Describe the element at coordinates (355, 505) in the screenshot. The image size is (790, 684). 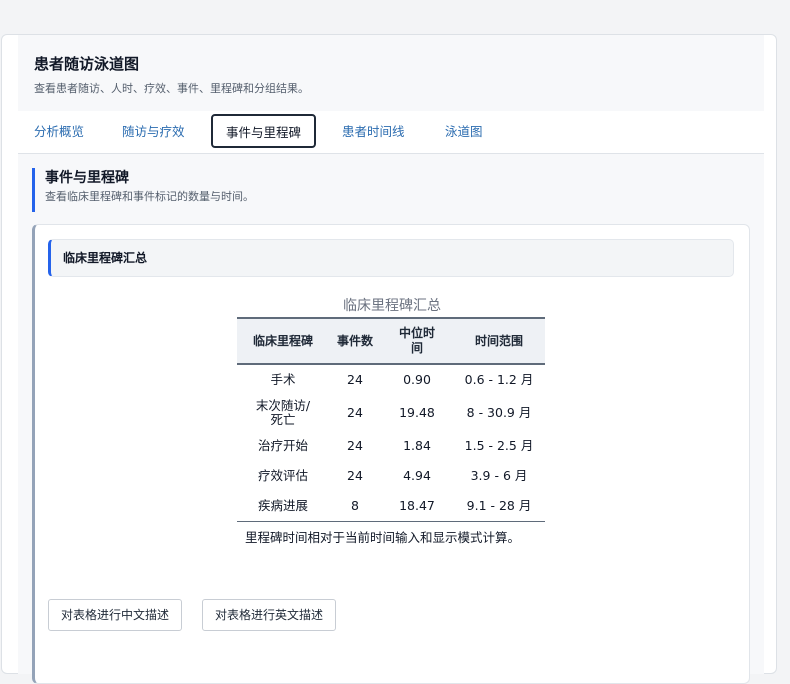
I see `cell-count: 8` at that location.